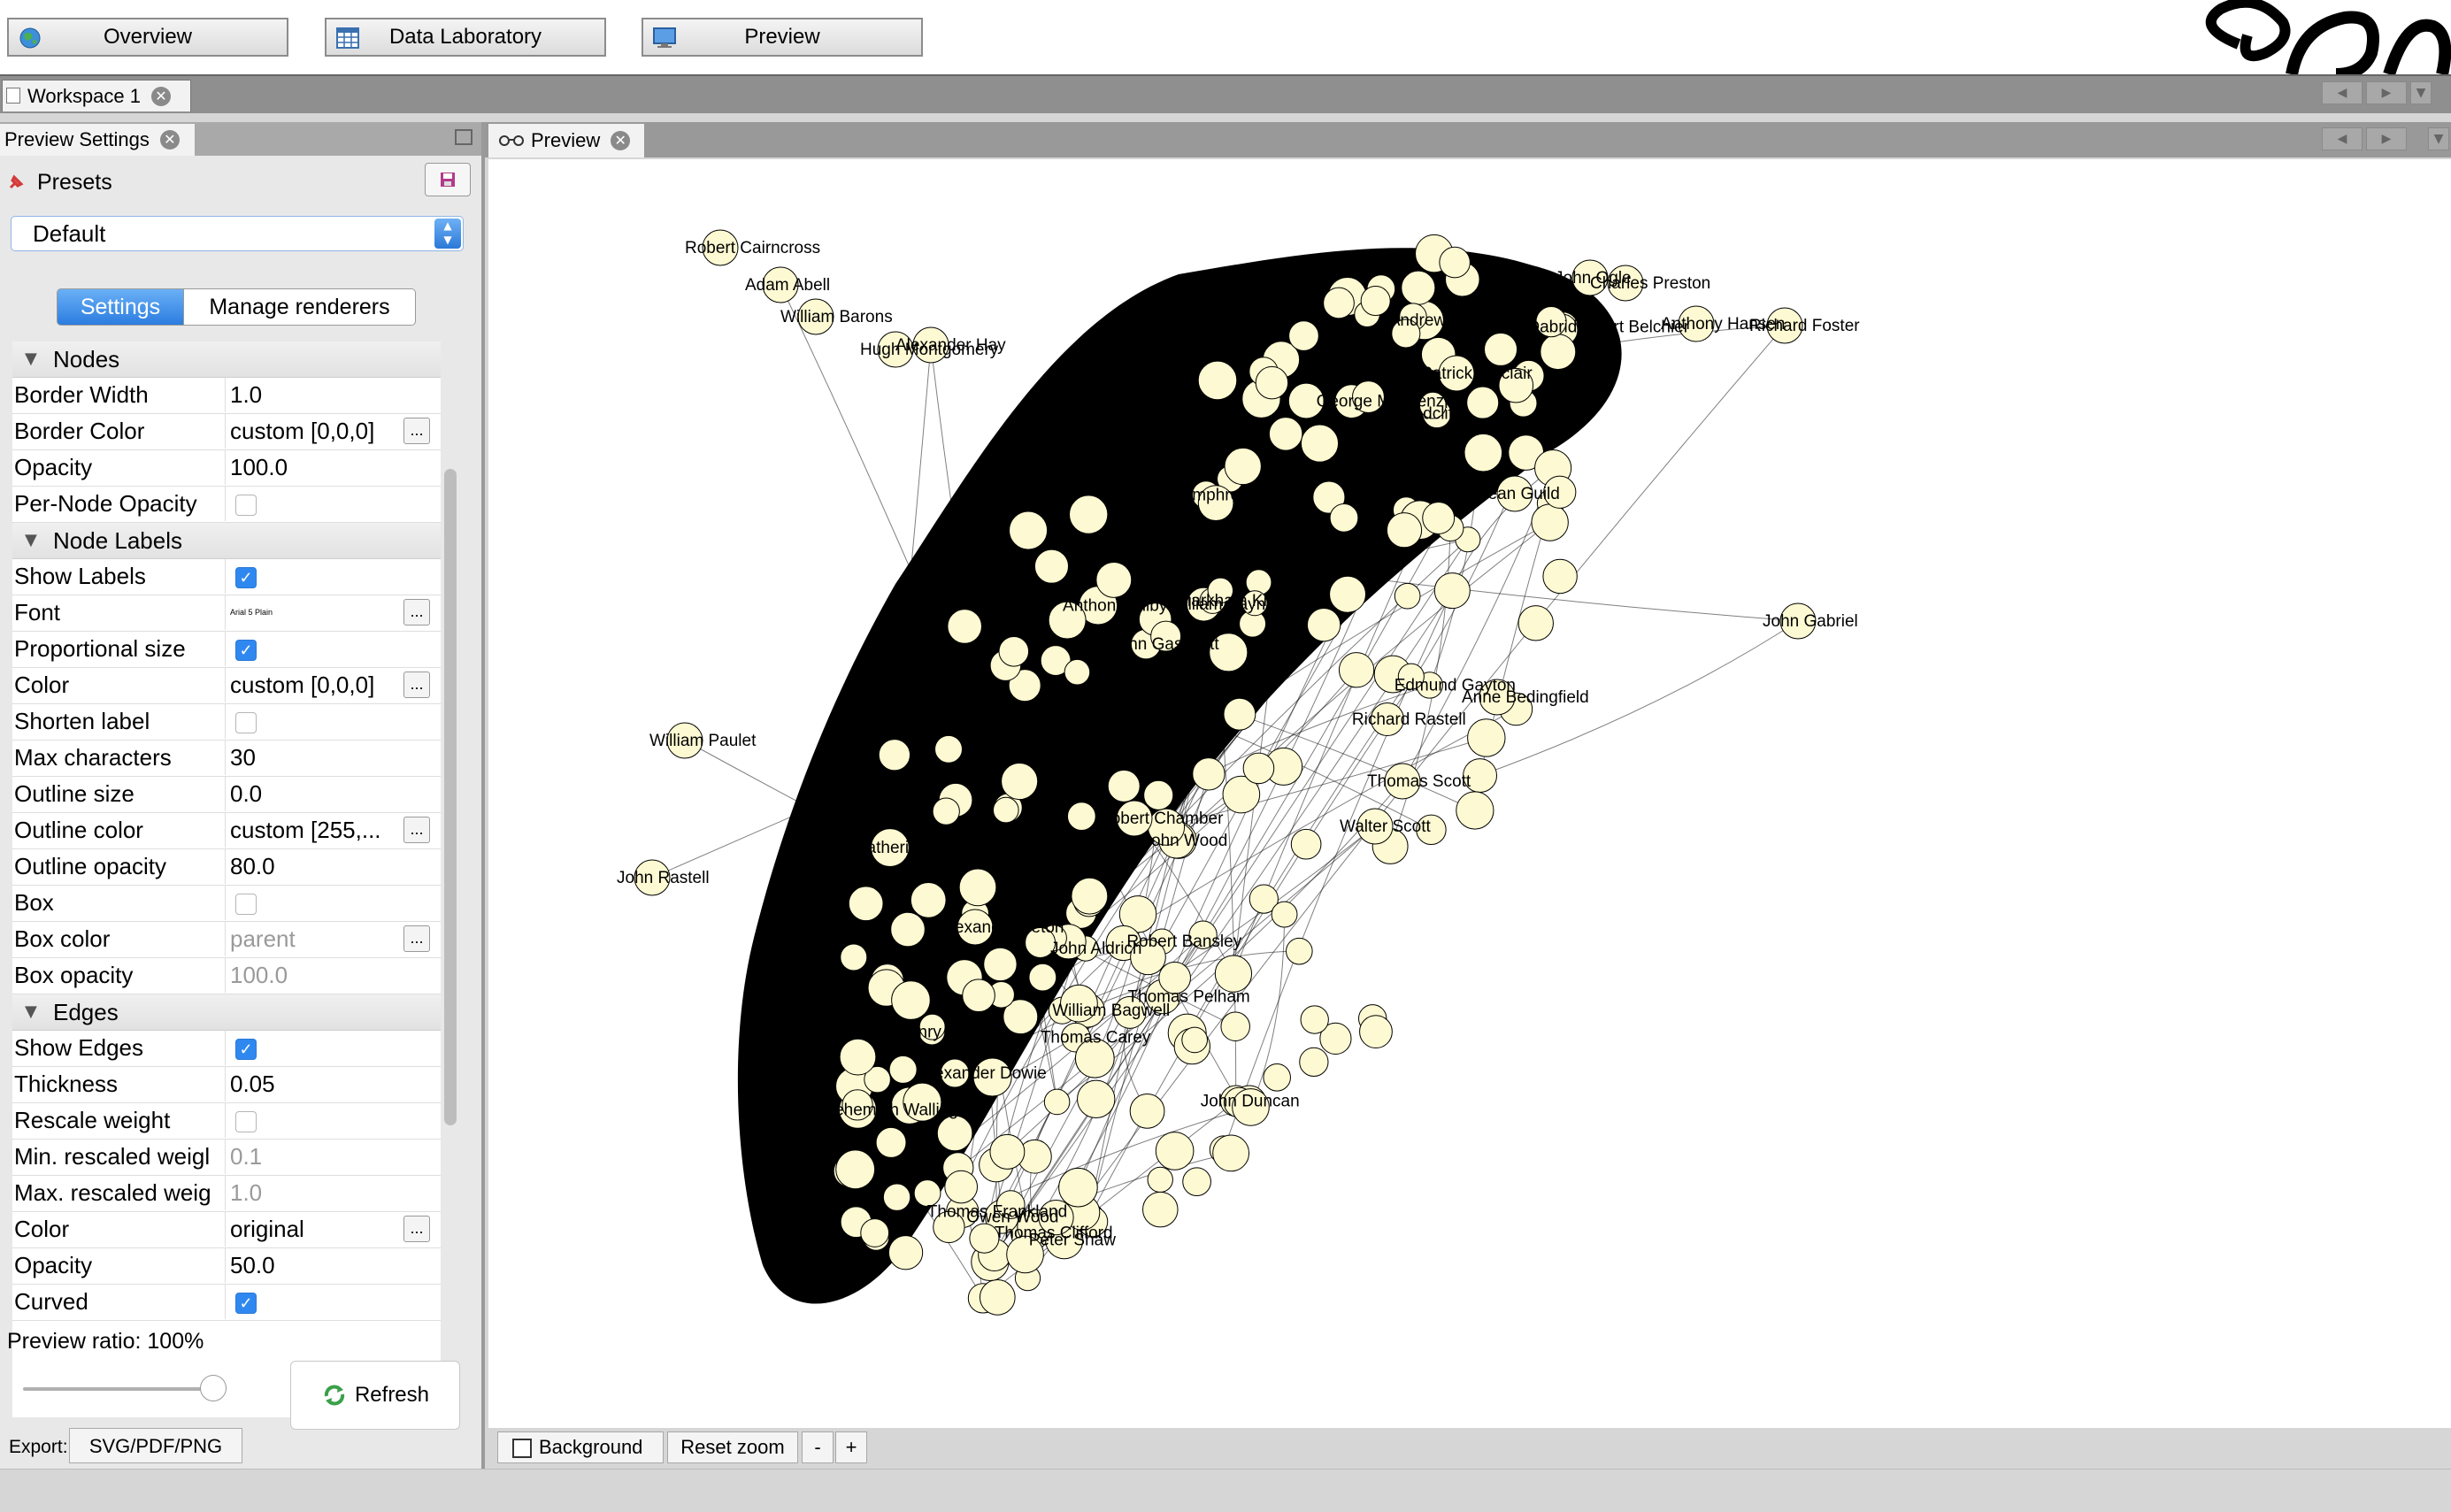  What do you see at coordinates (323, 1229) in the screenshot?
I see `prop-value-input: original` at bounding box center [323, 1229].